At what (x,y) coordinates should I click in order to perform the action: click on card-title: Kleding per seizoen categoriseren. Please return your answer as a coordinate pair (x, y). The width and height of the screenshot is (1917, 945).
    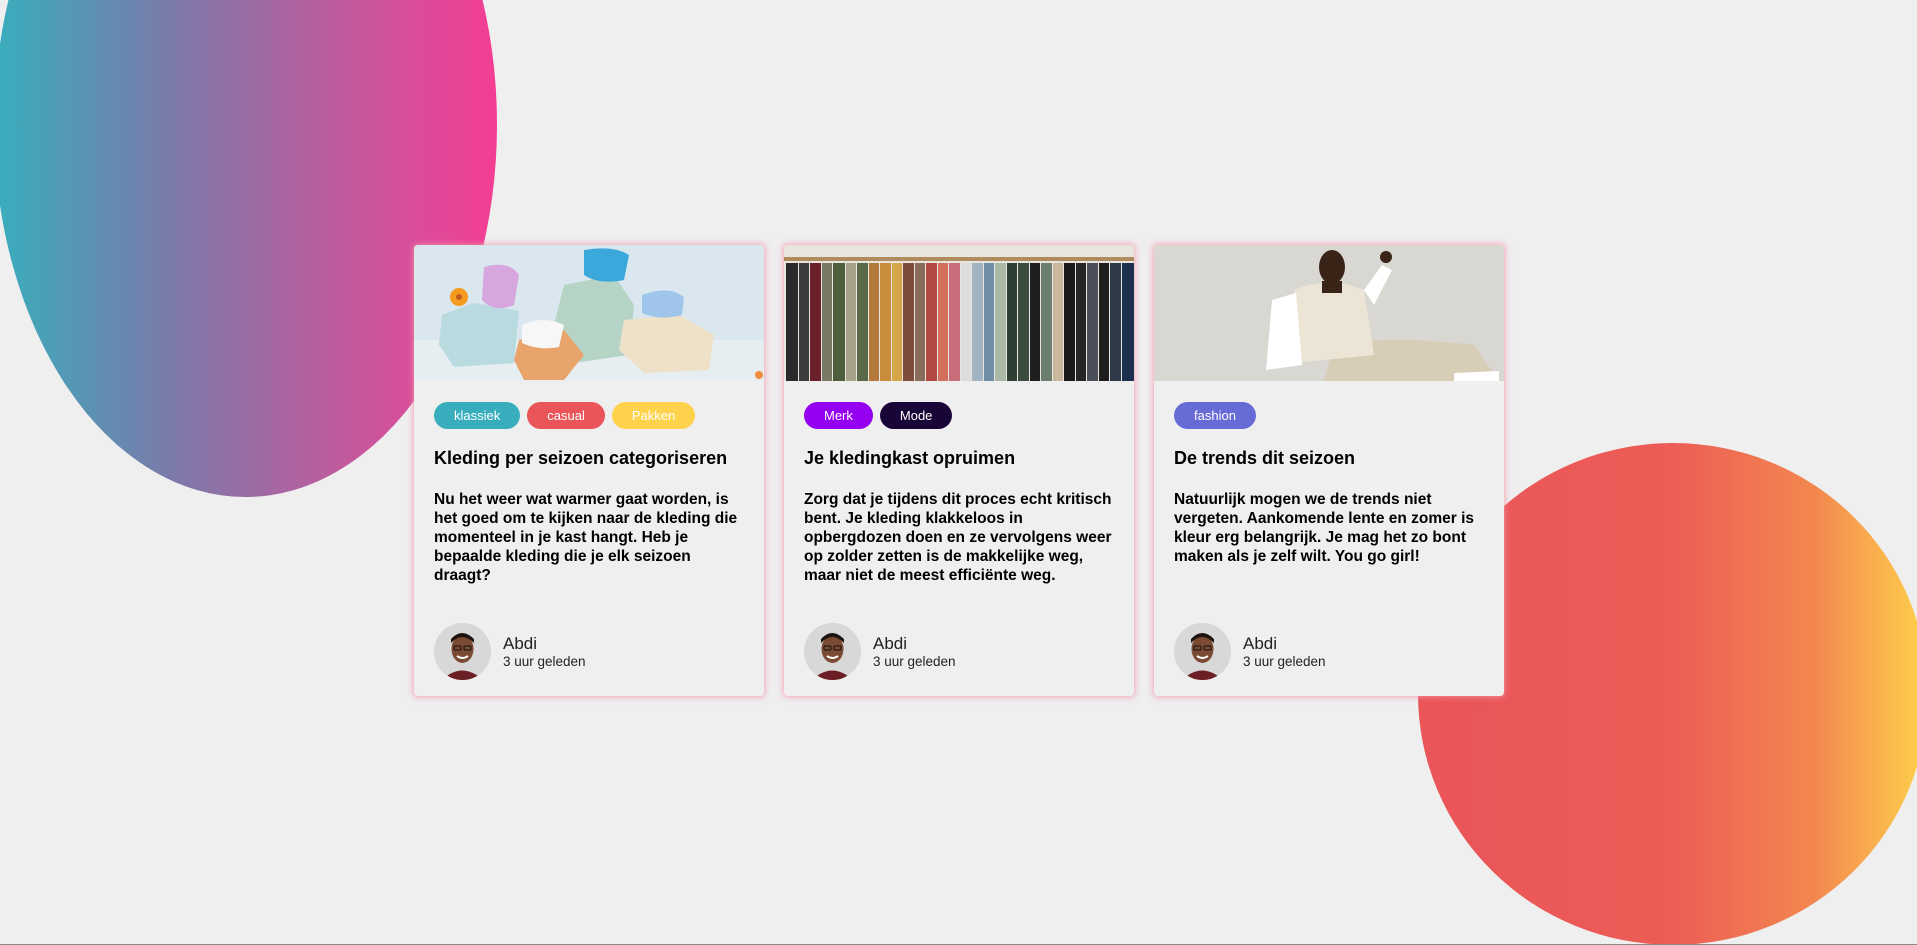
    Looking at the image, I should click on (591, 458).